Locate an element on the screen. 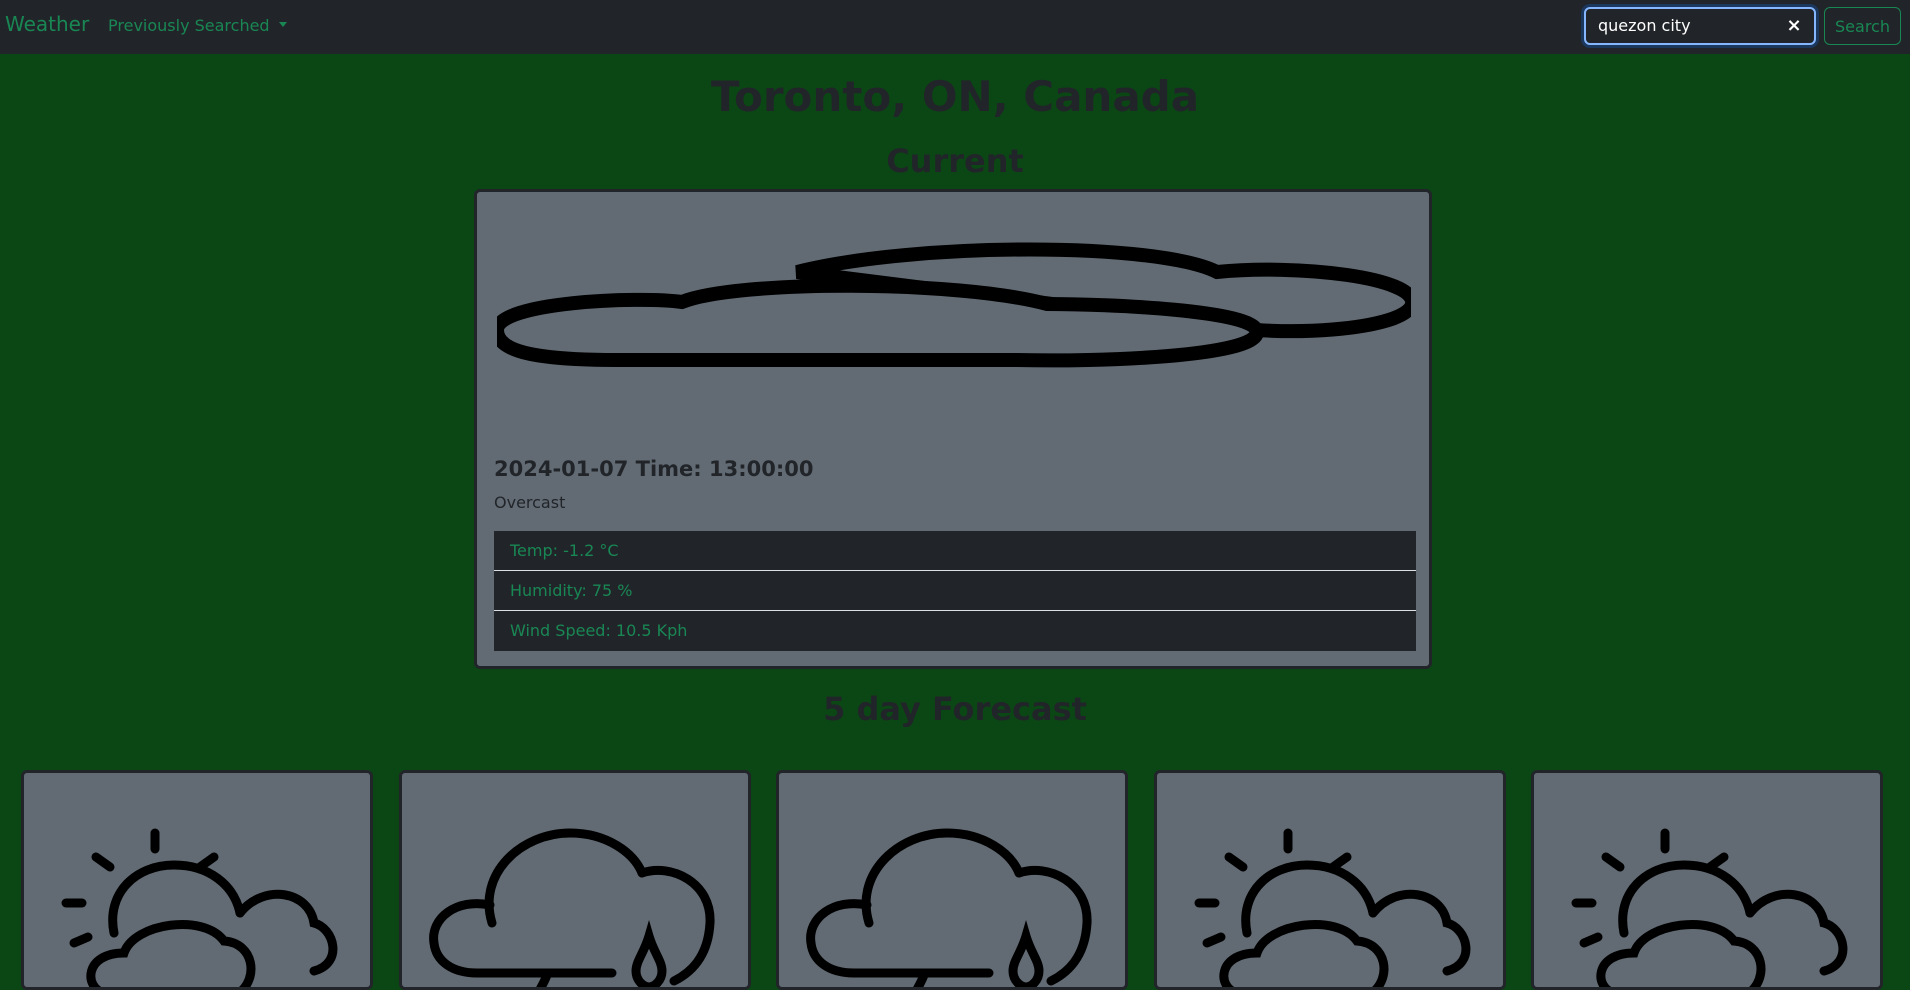  search-input is located at coordinates (1688, 25).